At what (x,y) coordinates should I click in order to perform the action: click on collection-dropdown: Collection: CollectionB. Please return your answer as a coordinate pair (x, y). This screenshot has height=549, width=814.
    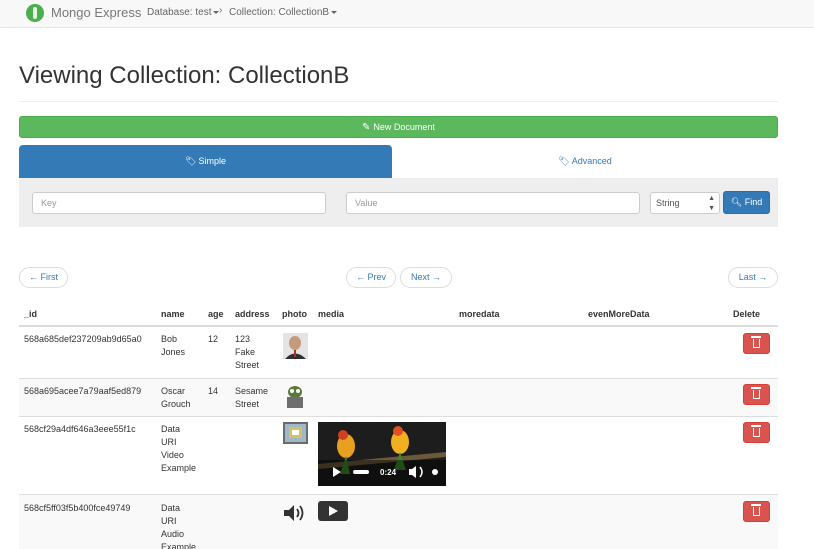
    Looking at the image, I should click on (283, 12).